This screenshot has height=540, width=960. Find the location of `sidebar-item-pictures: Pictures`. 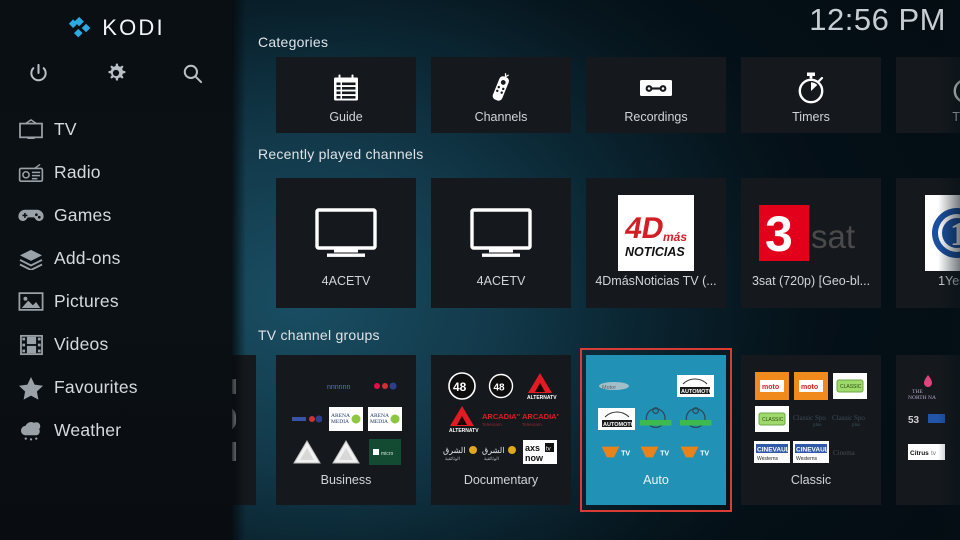

sidebar-item-pictures: Pictures is located at coordinates (116, 301).